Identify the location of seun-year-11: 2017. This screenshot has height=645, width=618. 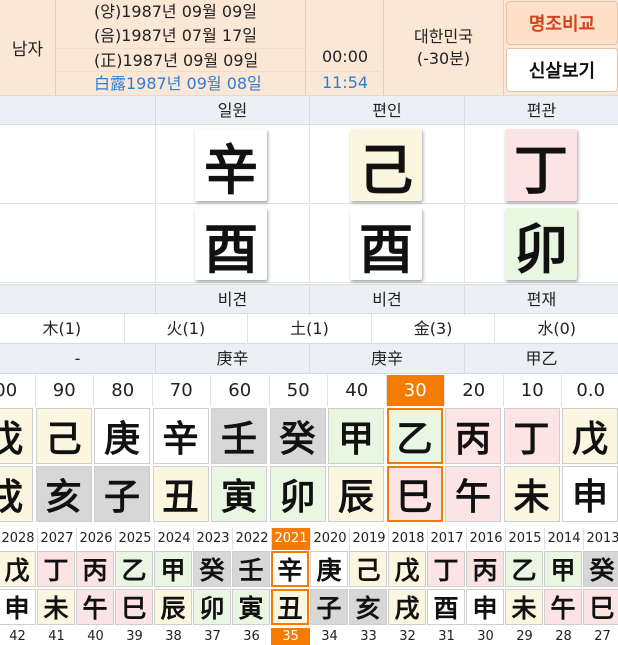
(446, 539).